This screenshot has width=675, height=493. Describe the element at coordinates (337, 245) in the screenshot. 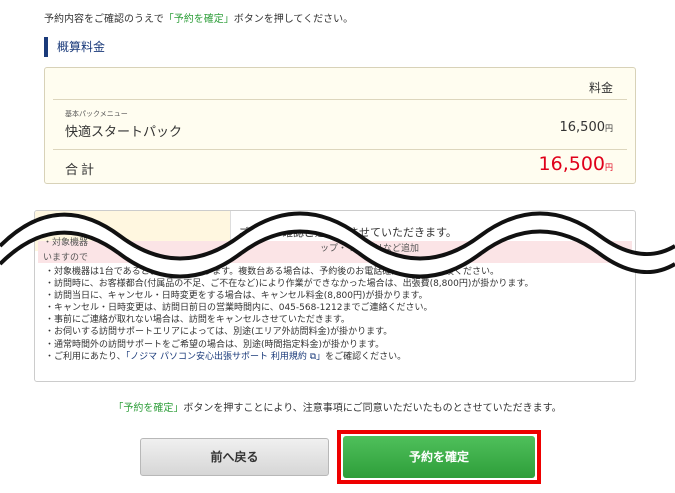

I see `wave-cut-overlay` at that location.